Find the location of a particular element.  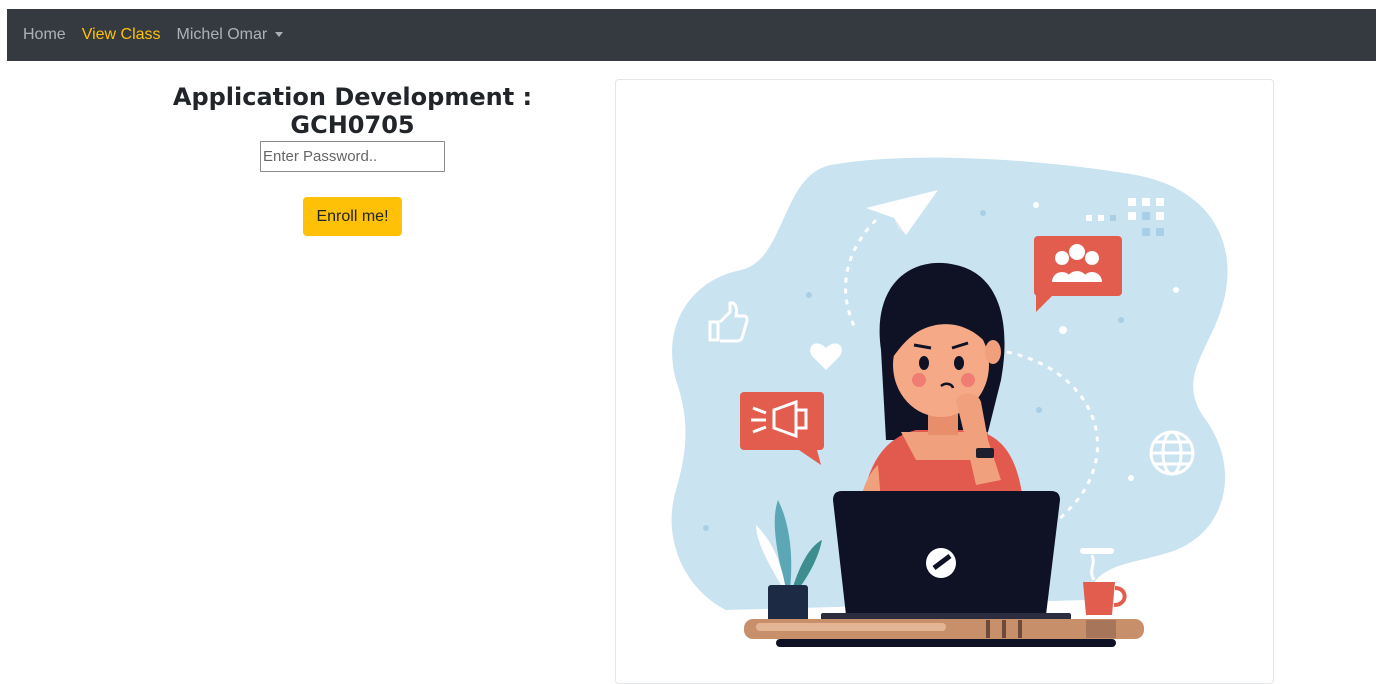

nav-user-dropdown: Michel Omar is located at coordinates (230, 35).